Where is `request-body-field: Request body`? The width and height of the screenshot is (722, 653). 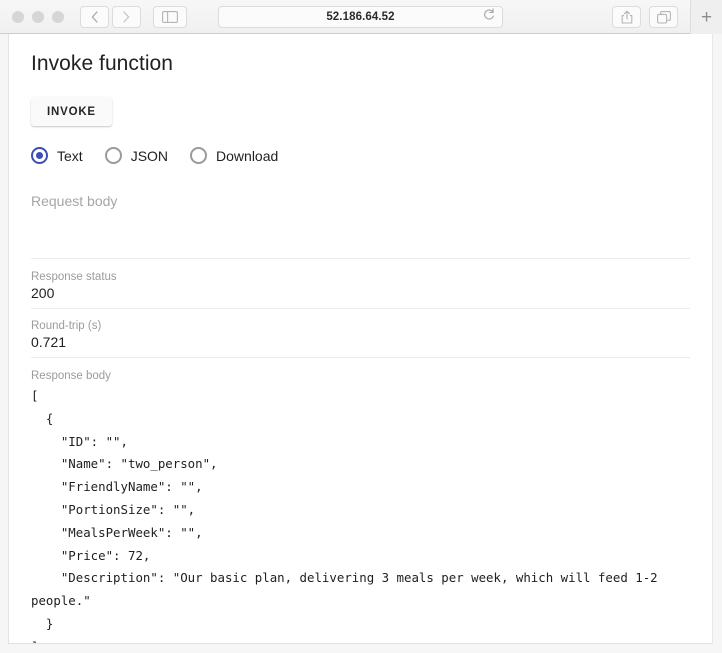
request-body-field: Request body is located at coordinates (360, 222).